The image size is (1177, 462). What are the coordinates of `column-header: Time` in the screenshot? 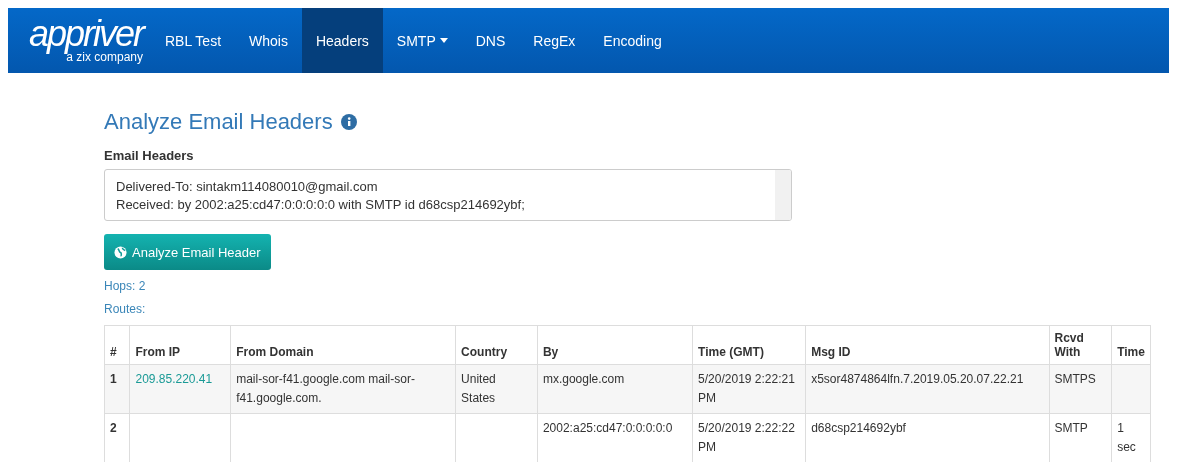 It's located at (1131, 345).